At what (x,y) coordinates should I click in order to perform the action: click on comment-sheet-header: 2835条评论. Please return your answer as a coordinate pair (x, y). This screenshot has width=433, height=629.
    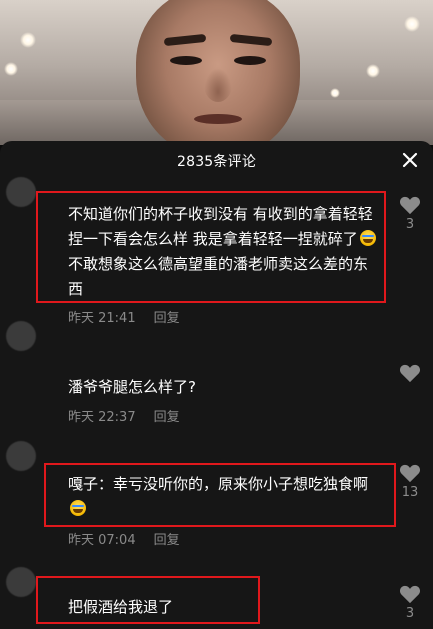
    Looking at the image, I should click on (216, 160).